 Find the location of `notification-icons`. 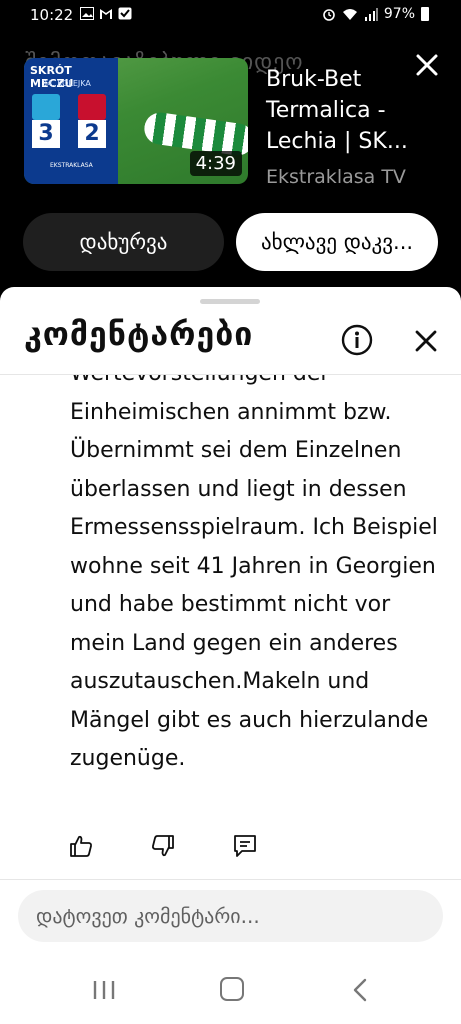

notification-icons is located at coordinates (106, 13).